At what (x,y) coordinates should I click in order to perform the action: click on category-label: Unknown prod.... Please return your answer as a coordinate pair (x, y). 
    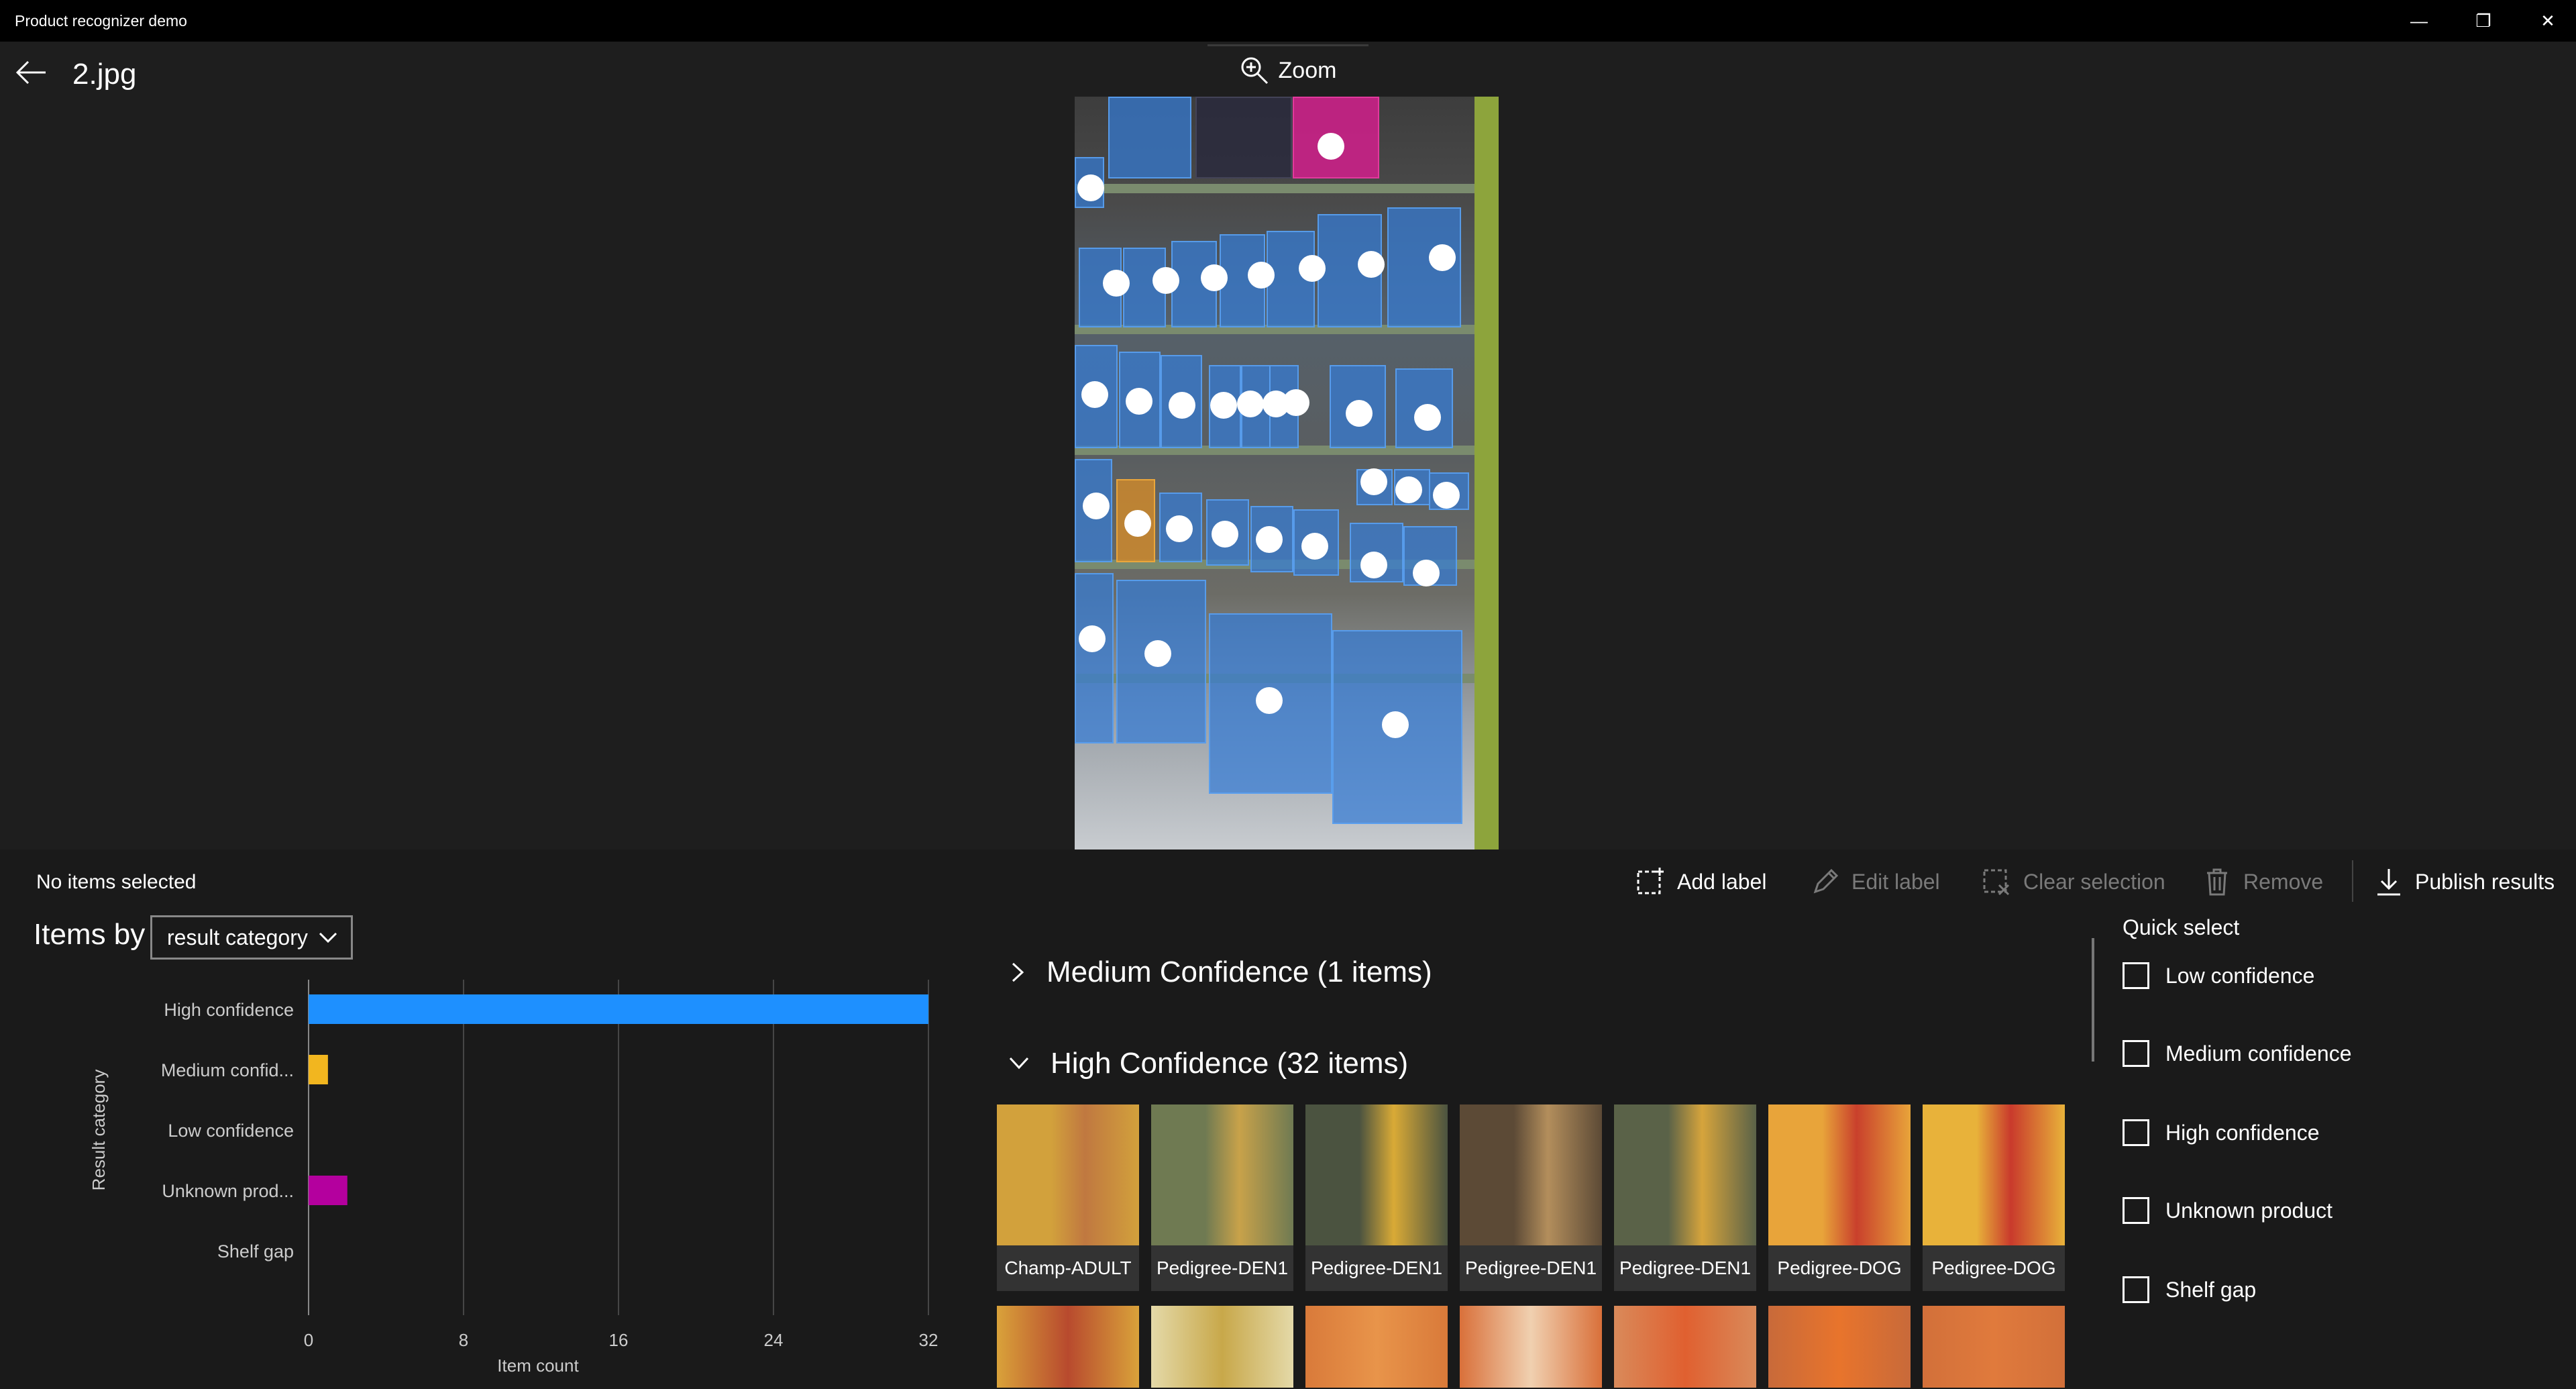
    Looking at the image, I should click on (228, 1191).